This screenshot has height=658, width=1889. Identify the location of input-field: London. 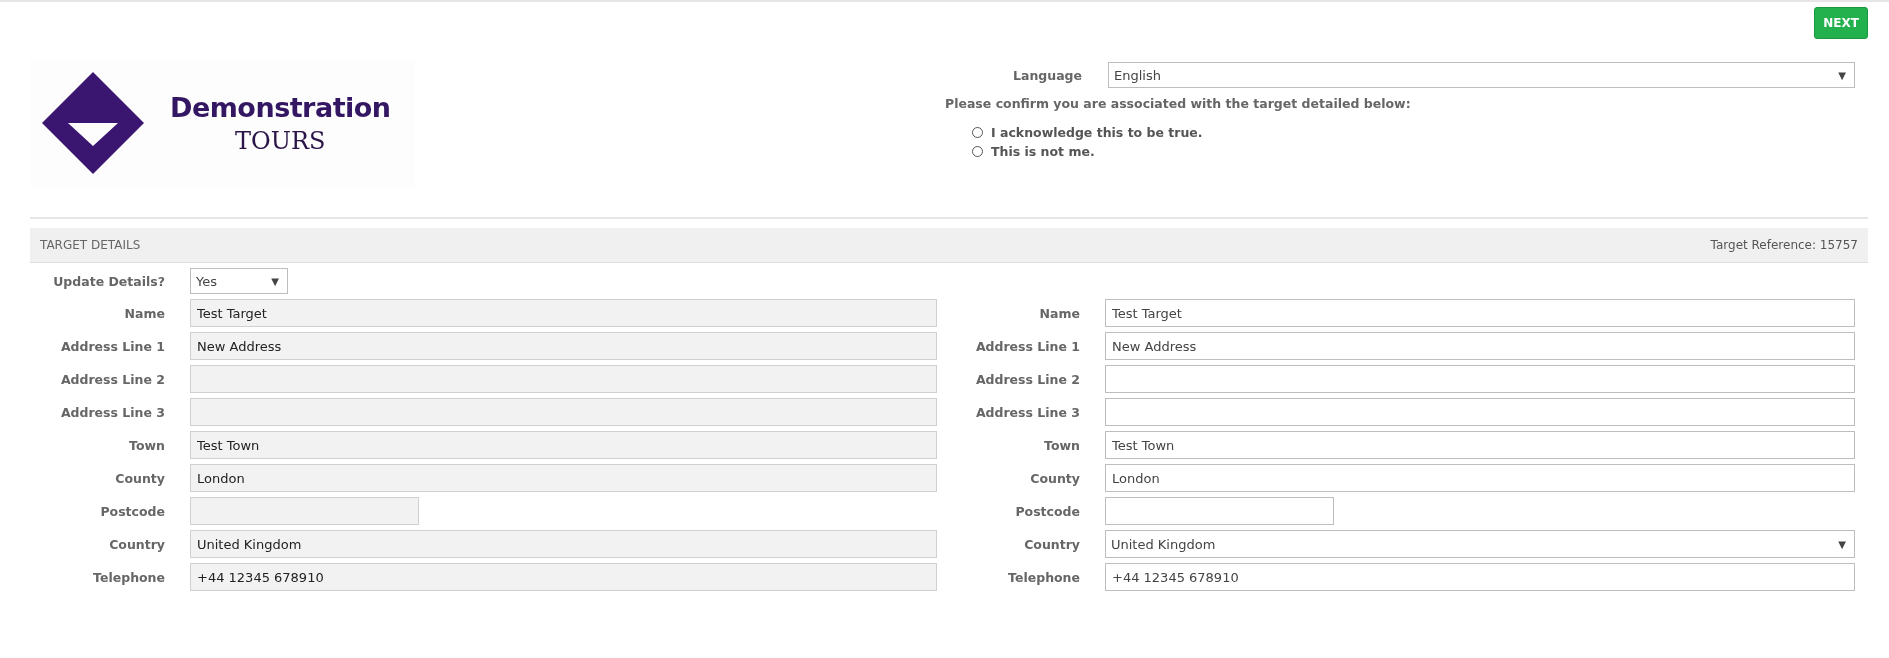
(1480, 478).